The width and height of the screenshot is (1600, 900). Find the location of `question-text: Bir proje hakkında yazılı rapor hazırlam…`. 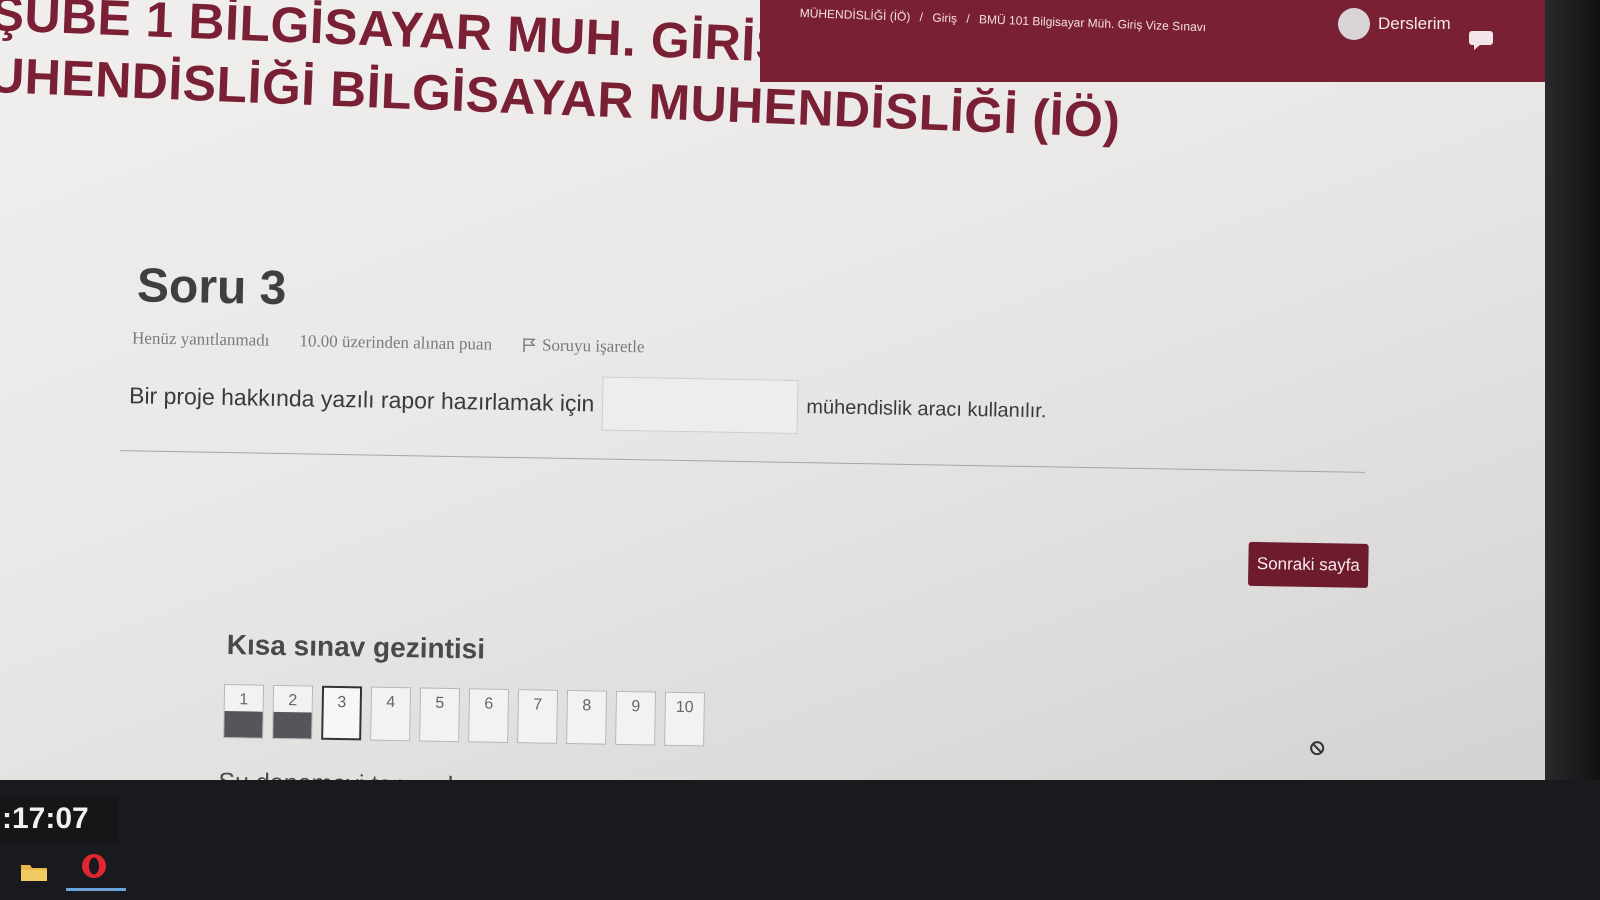

question-text: Bir proje hakkında yazılı rapor hazırlam… is located at coordinates (588, 403).